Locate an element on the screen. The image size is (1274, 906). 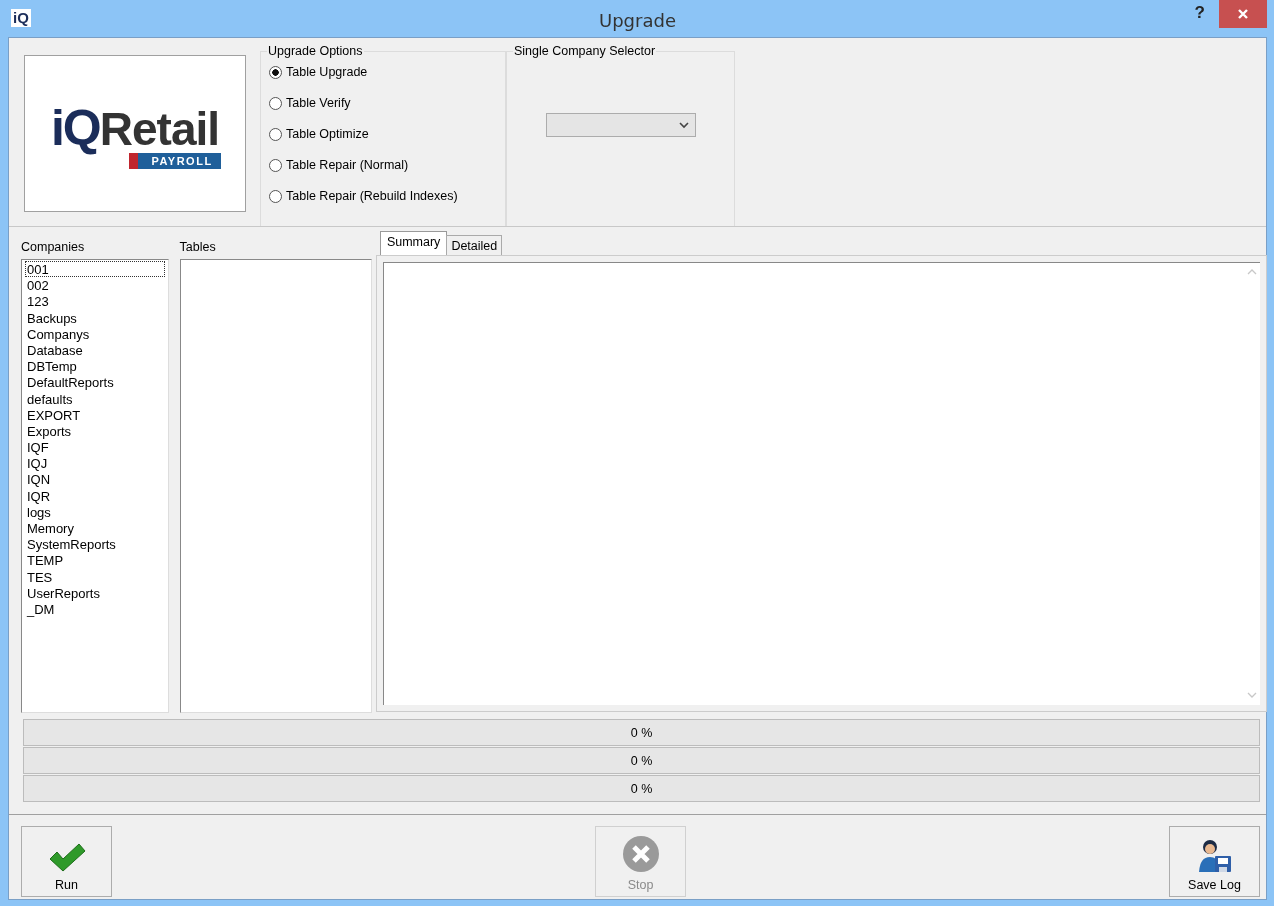
list-item: Database is located at coordinates (95, 350).